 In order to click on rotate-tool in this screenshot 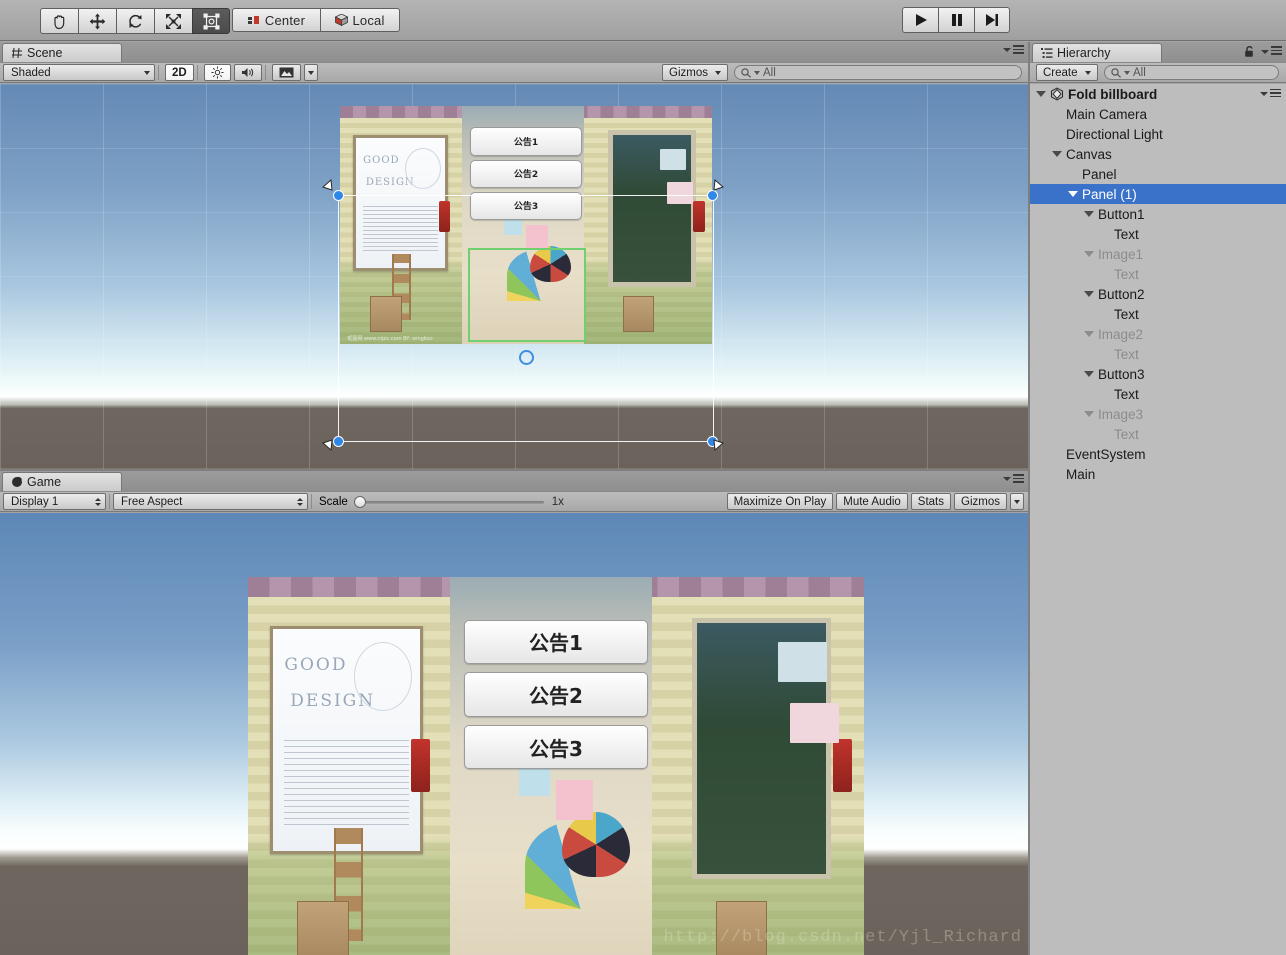, I will do `click(135, 21)`.